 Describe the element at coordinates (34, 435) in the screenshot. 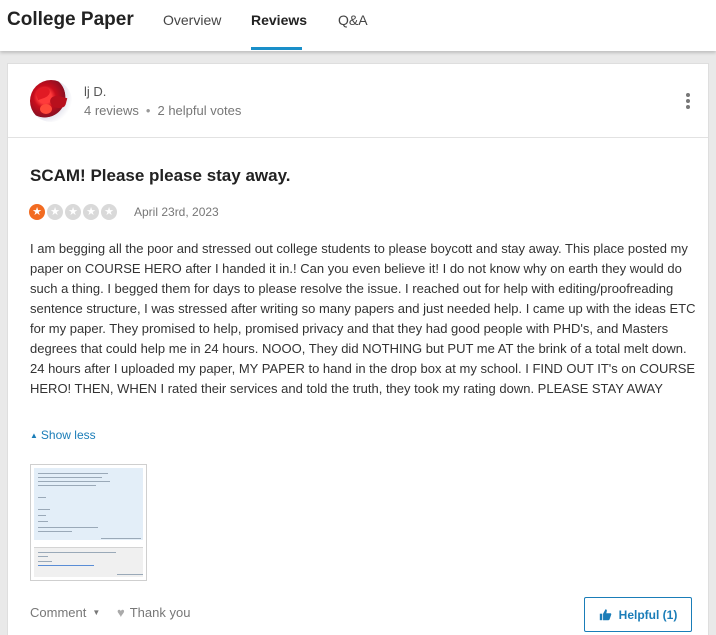

I see `caret-up-icon: ▲` at that location.